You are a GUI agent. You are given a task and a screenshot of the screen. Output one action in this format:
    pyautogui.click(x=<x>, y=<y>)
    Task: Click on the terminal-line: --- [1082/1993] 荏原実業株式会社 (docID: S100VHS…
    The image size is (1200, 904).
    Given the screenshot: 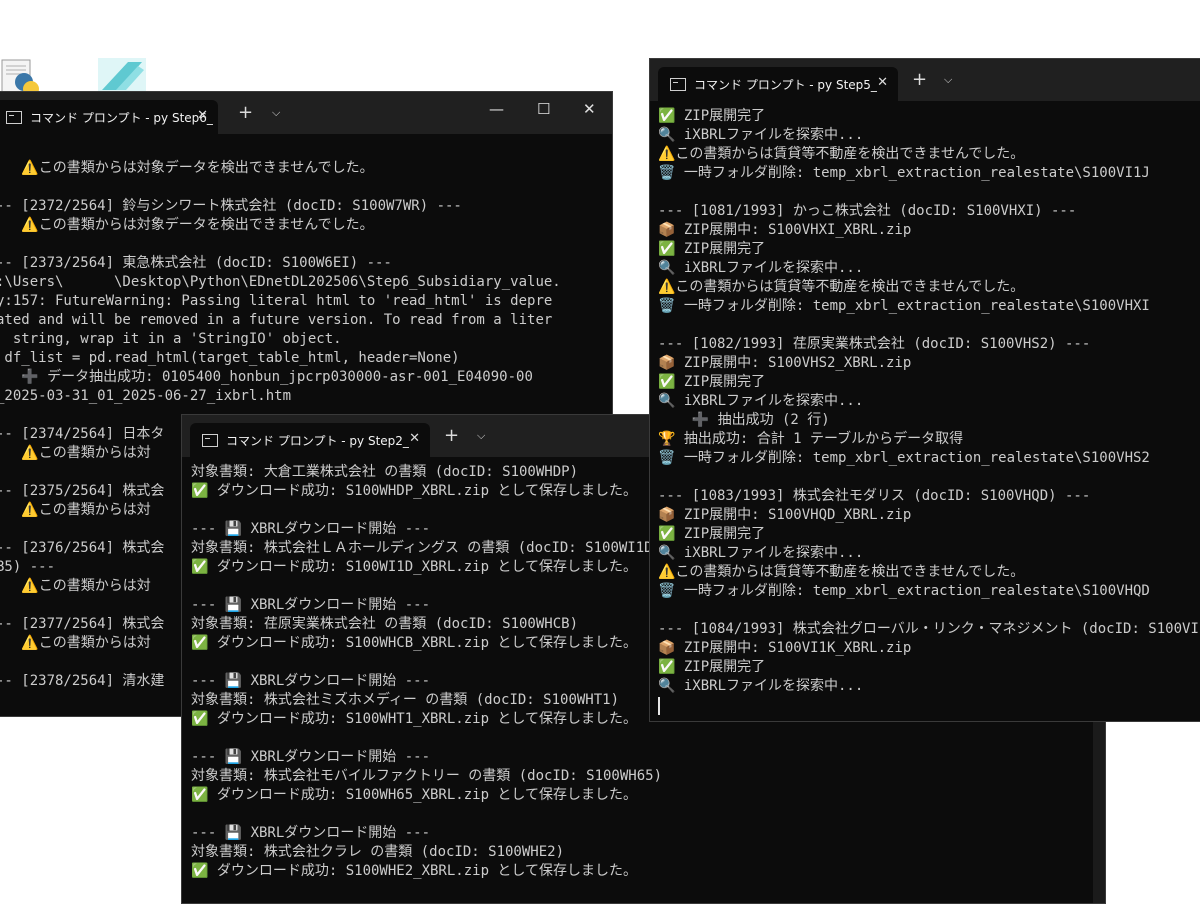 What is the action you would take?
    pyautogui.click(x=874, y=344)
    